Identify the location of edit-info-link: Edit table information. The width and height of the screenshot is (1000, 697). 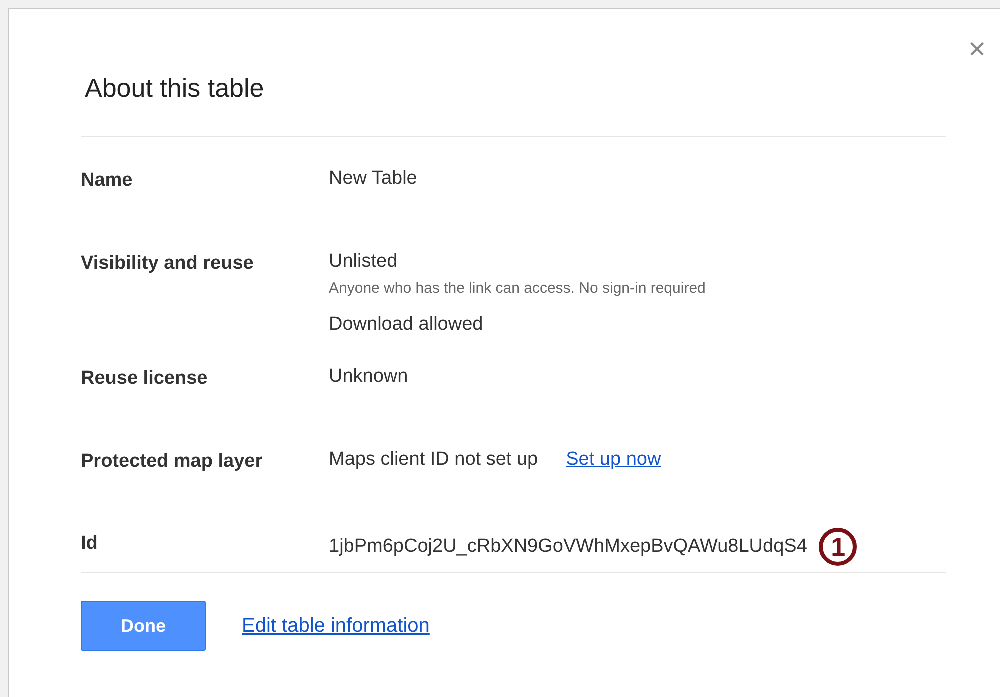
(336, 626).